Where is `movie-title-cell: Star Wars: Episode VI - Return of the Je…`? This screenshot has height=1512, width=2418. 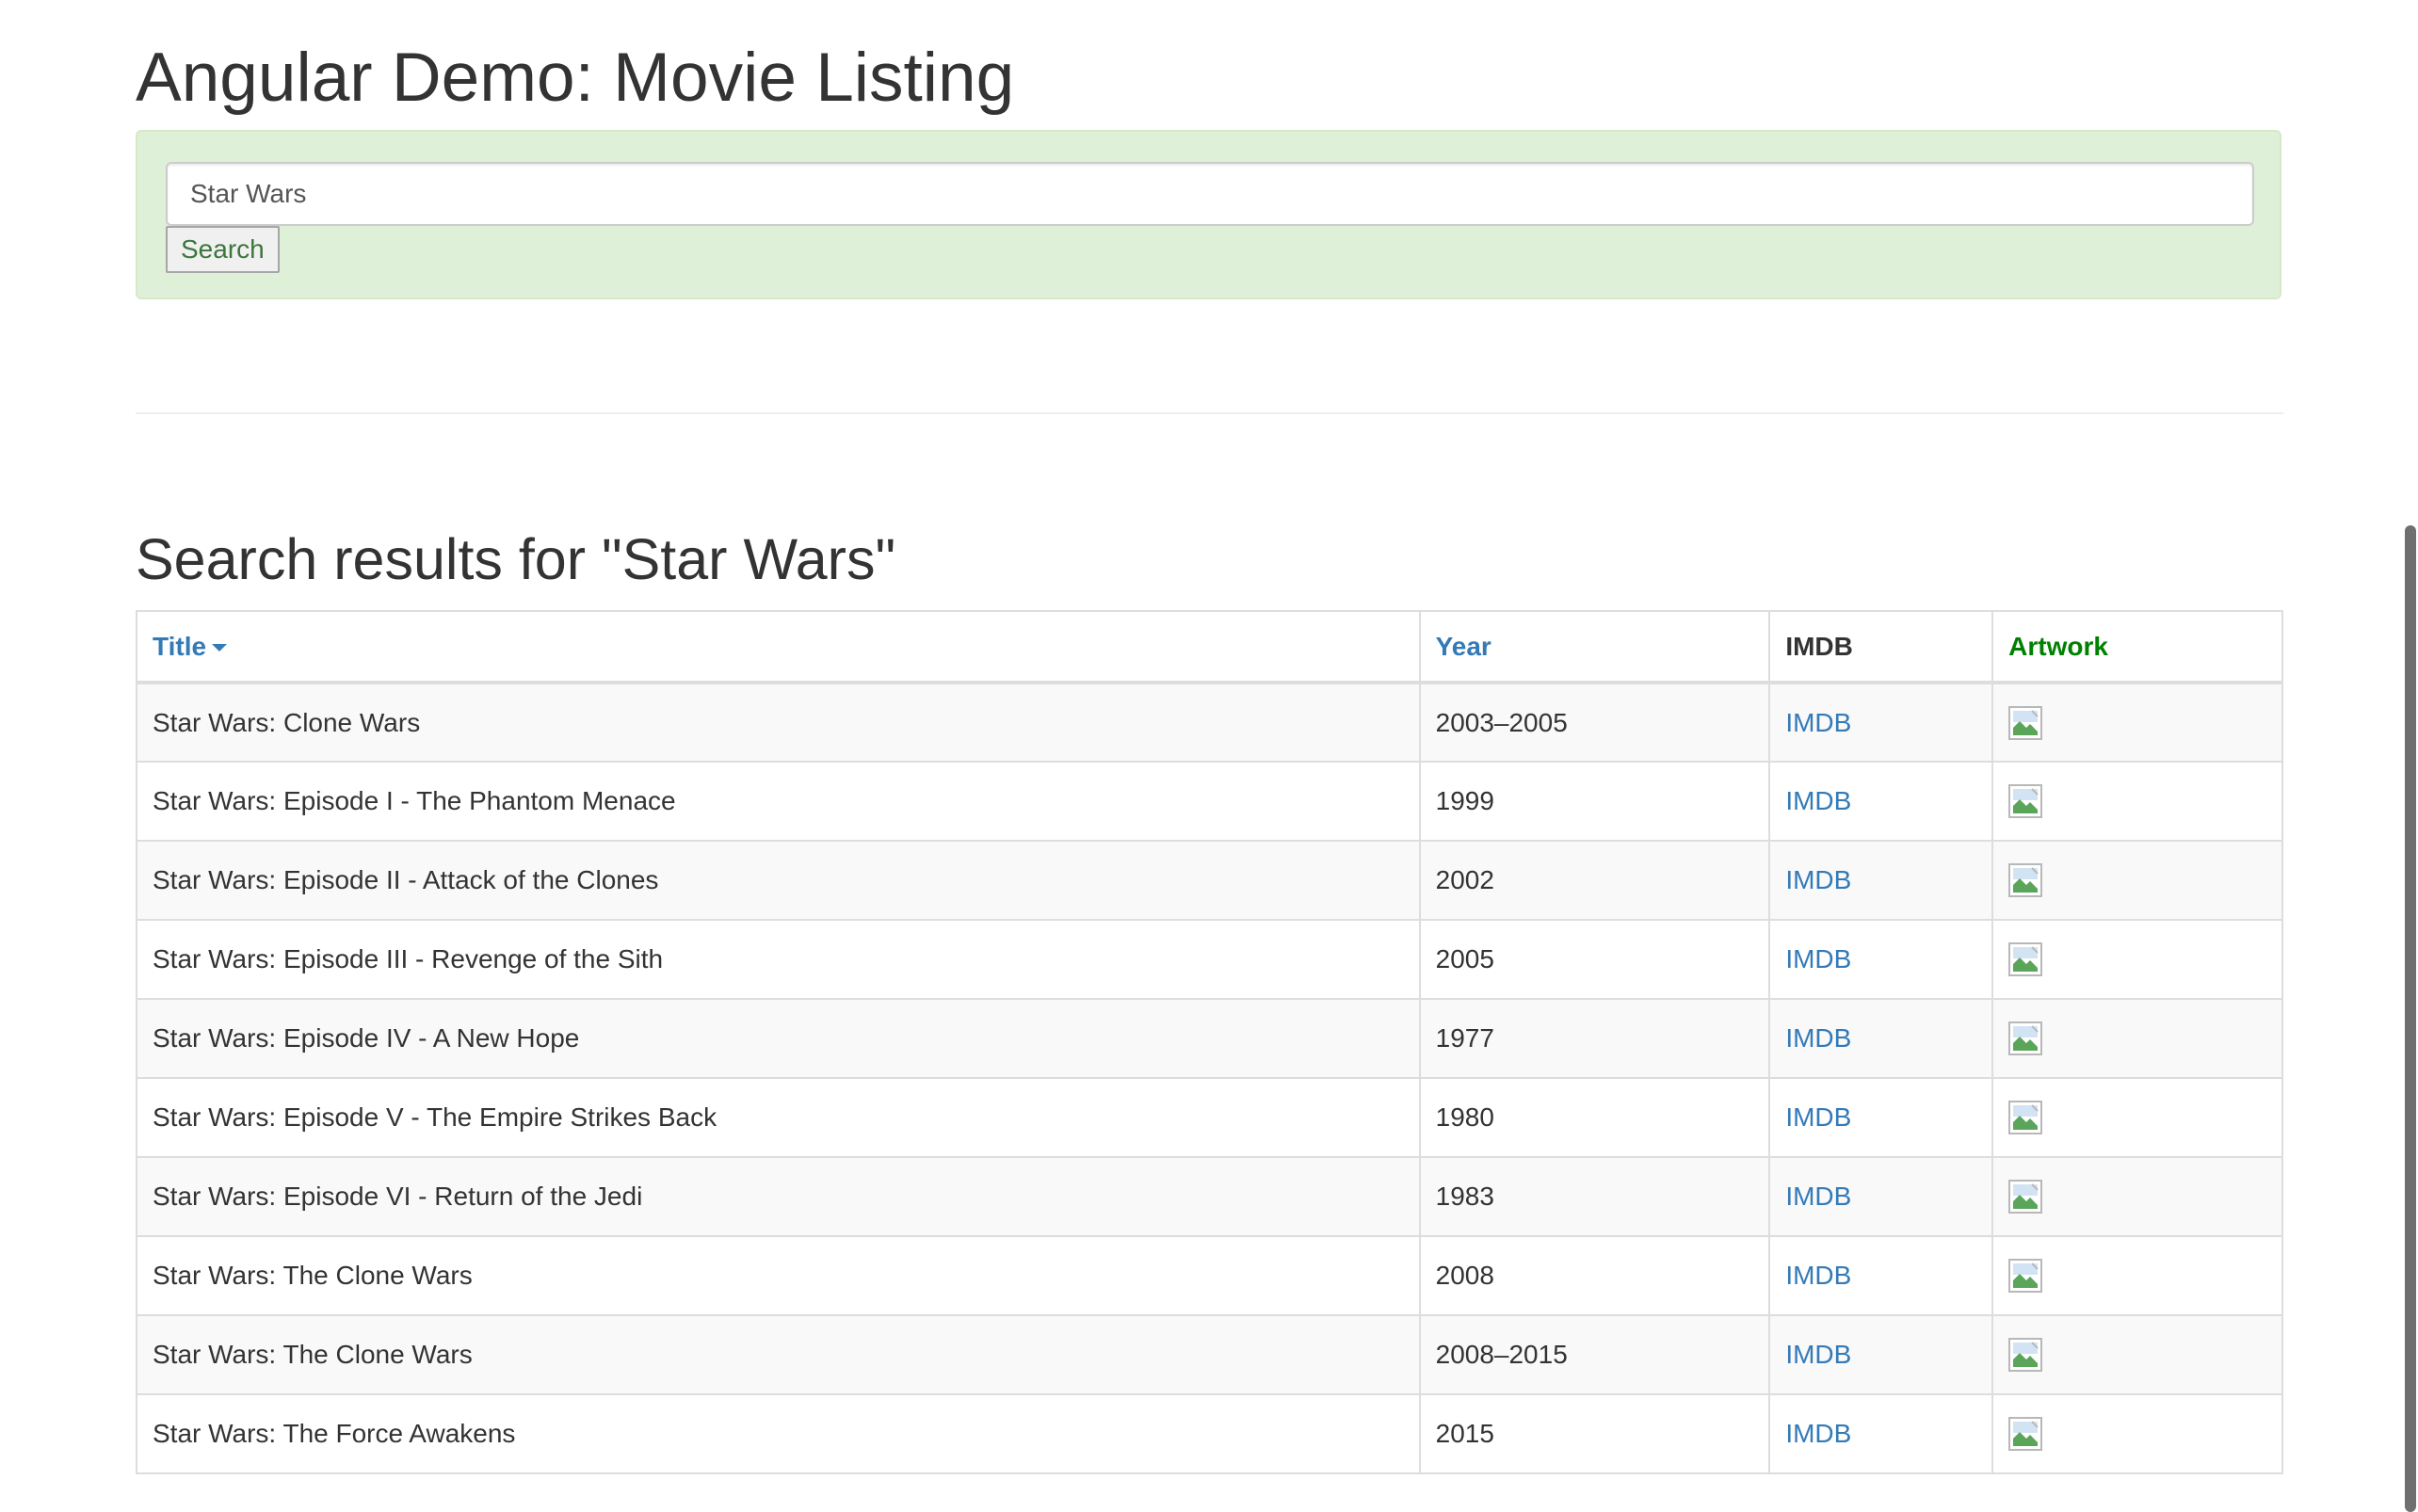 movie-title-cell: Star Wars: Episode VI - Return of the Je… is located at coordinates (778, 1196).